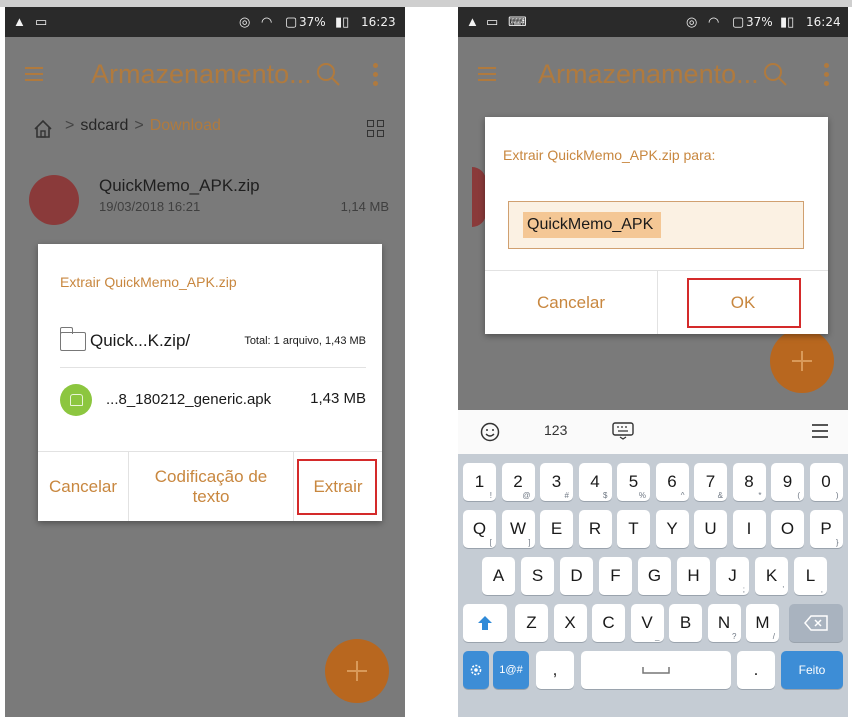 The width and height of the screenshot is (852, 717). I want to click on android-apk-icon, so click(76, 400).